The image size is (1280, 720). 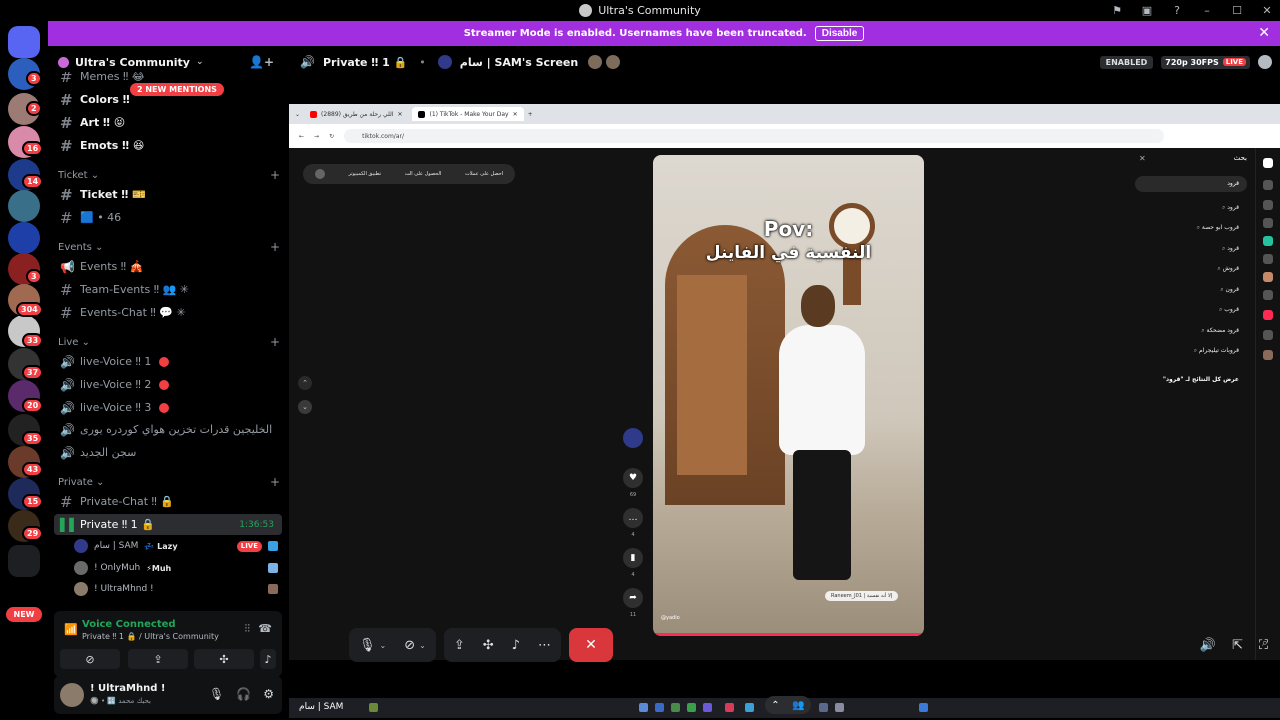 What do you see at coordinates (544, 645) in the screenshot?
I see `more-options-button: ⋯` at bounding box center [544, 645].